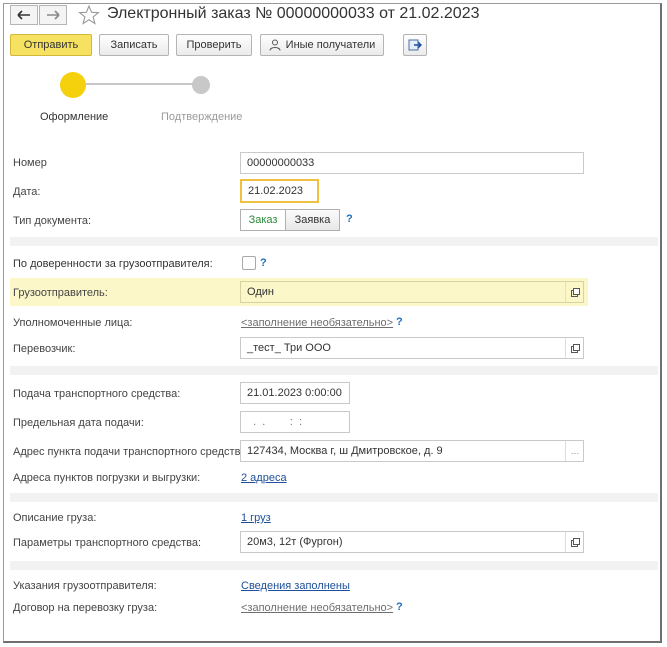  Describe the element at coordinates (73, 85) in the screenshot. I see `step-active-indicator` at that location.